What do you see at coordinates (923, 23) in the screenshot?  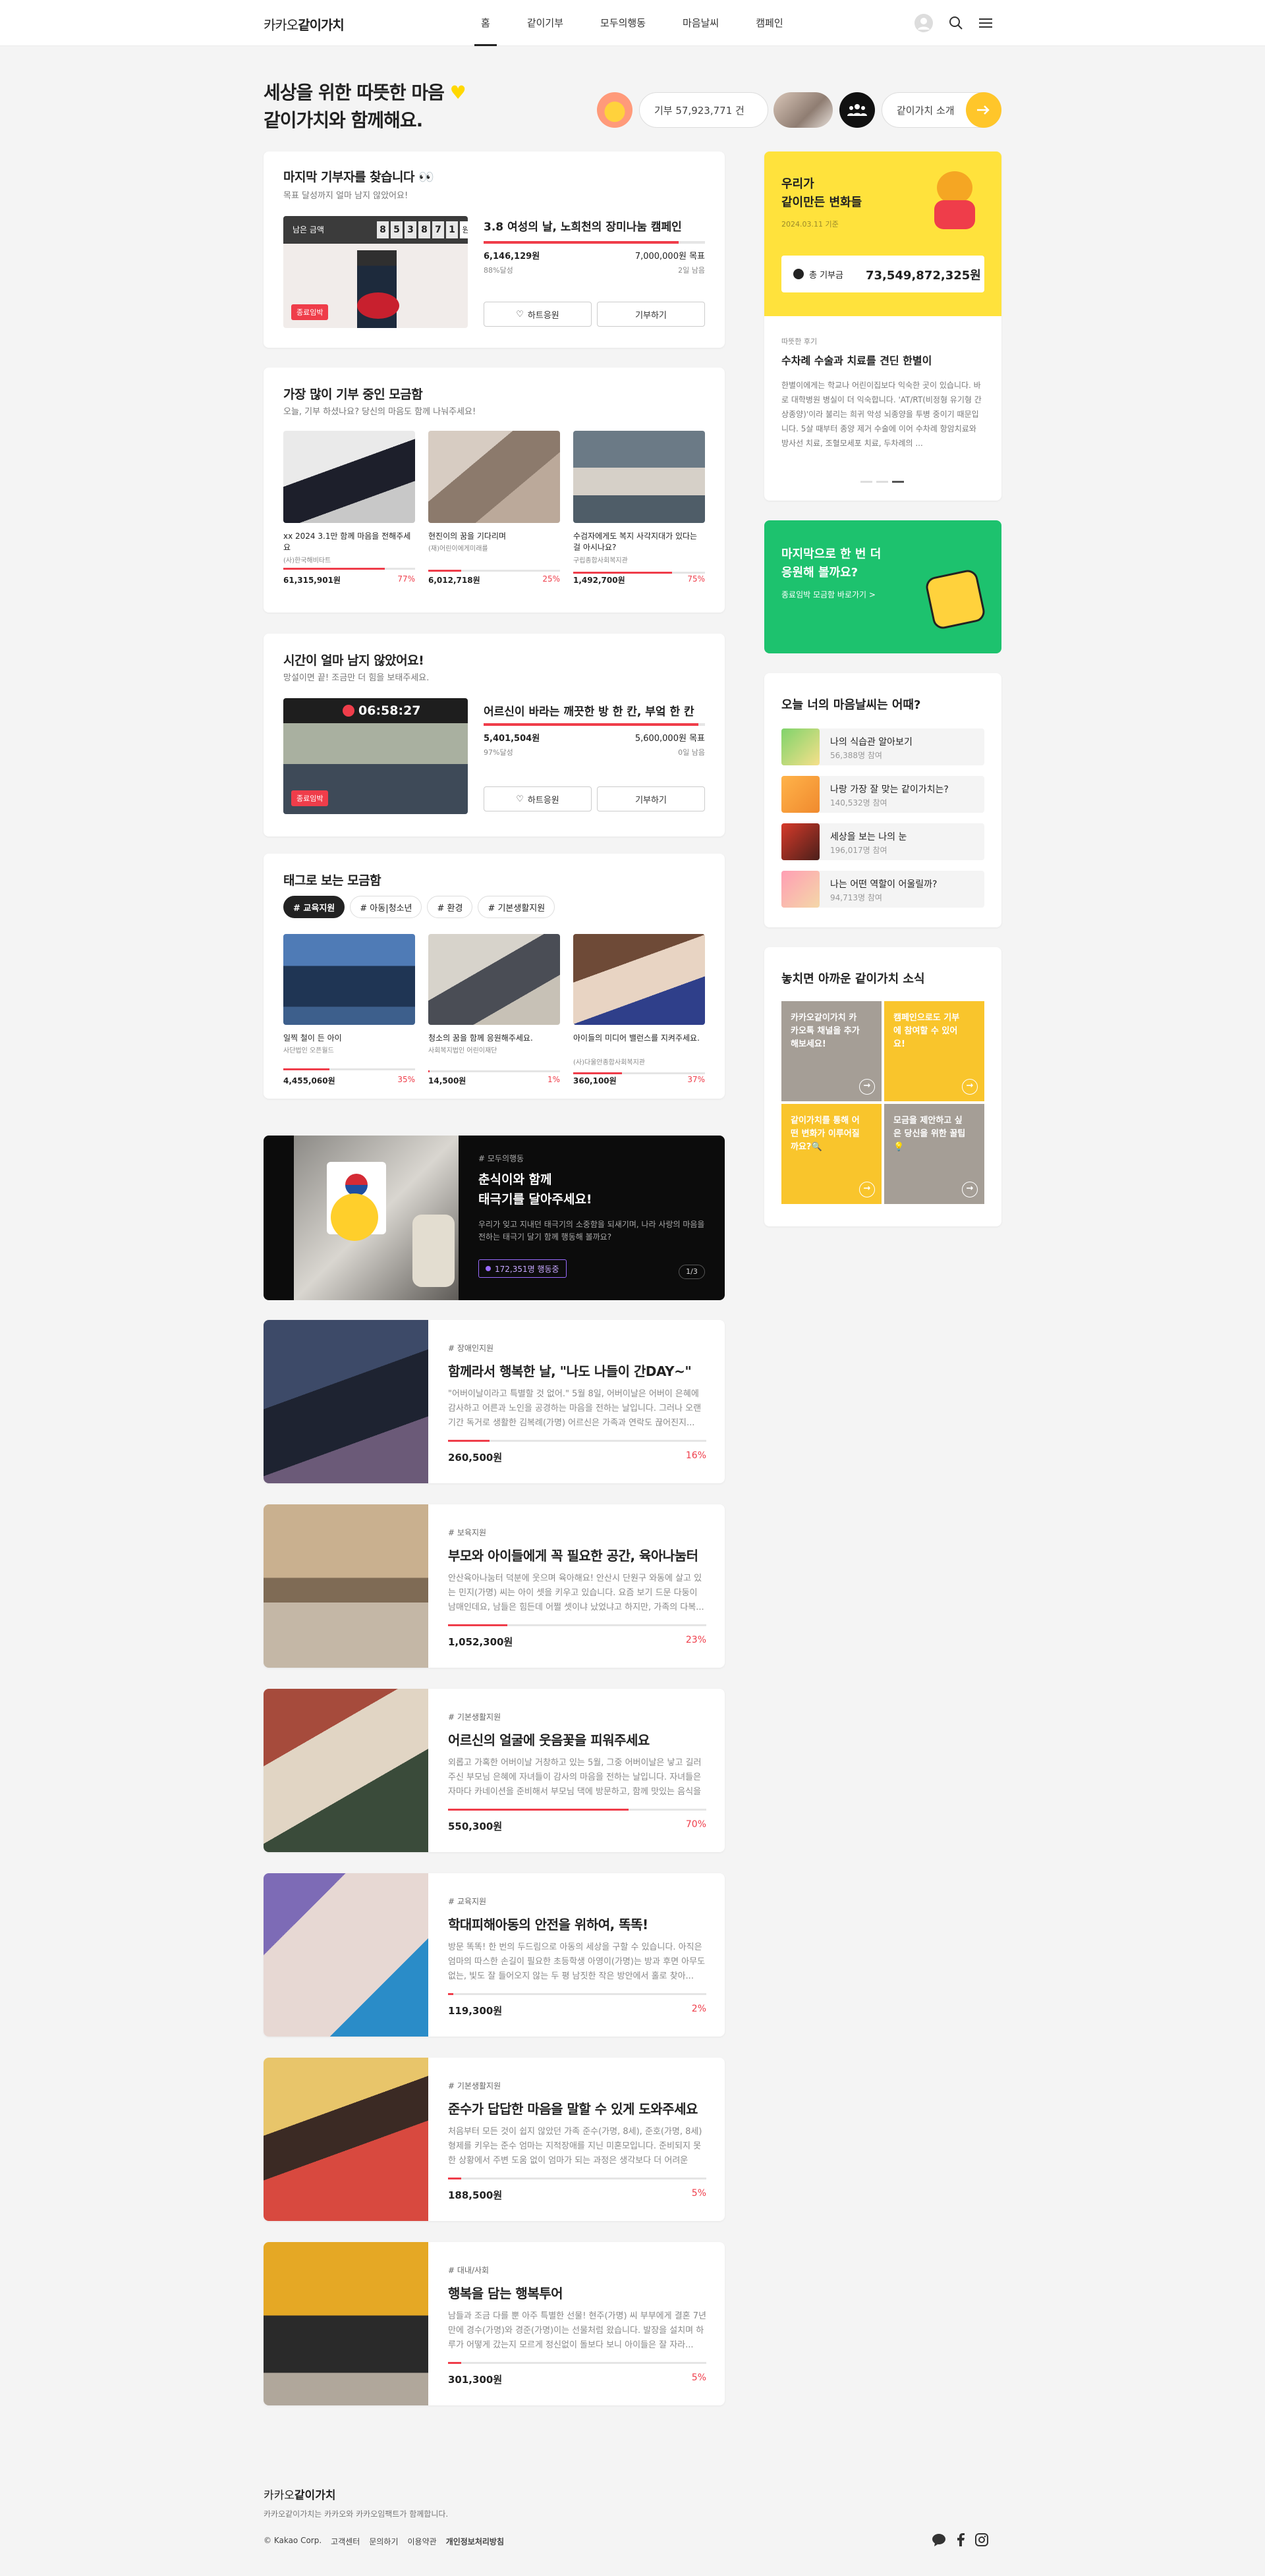 I see `avatar` at bounding box center [923, 23].